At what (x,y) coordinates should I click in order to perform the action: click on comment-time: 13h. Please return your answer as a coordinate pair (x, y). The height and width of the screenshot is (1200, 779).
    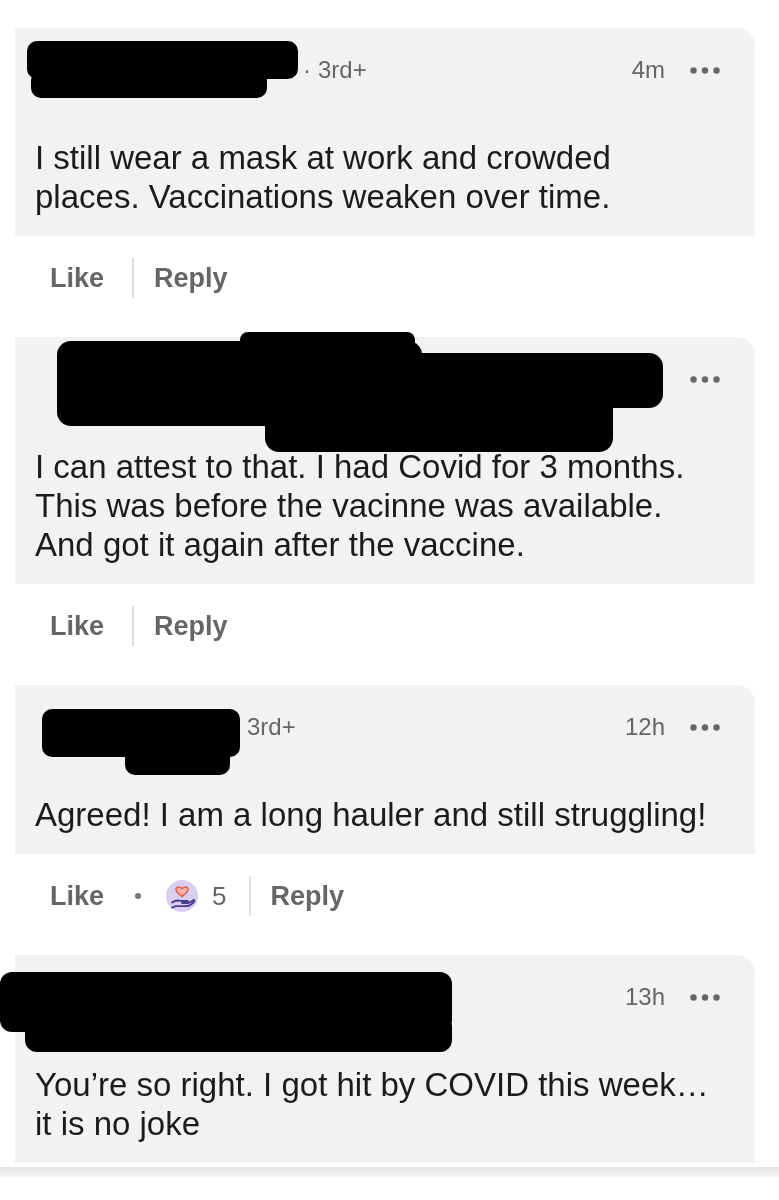
    Looking at the image, I should click on (644, 997).